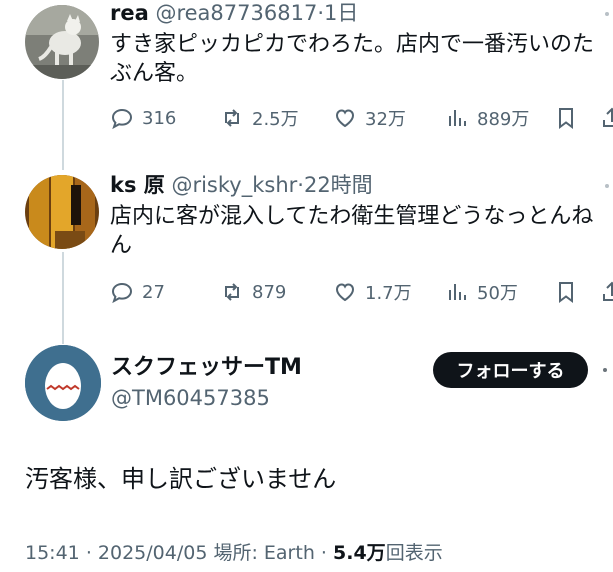  Describe the element at coordinates (497, 293) in the screenshot. I see `view-count: 50万` at that location.